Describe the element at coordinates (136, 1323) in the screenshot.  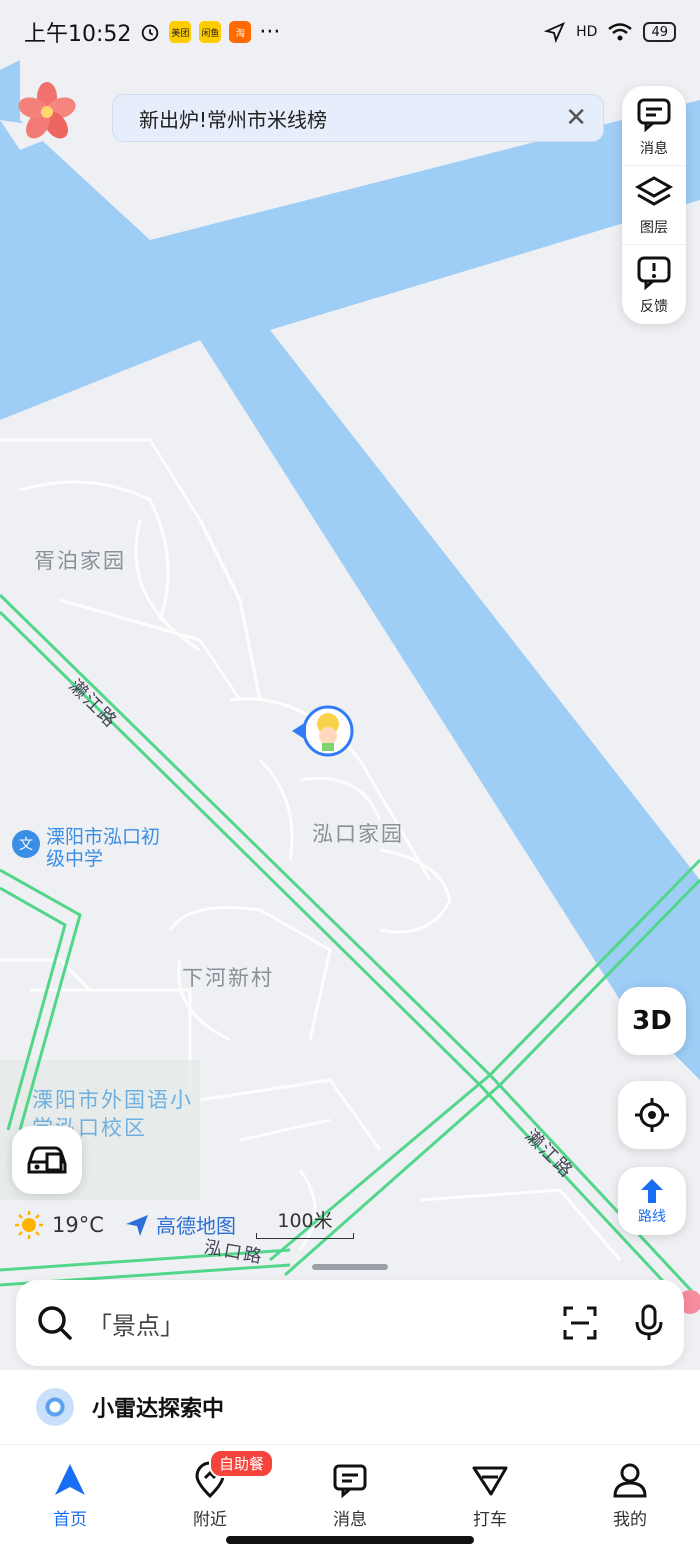
I see `search-input: 「景点」` at that location.